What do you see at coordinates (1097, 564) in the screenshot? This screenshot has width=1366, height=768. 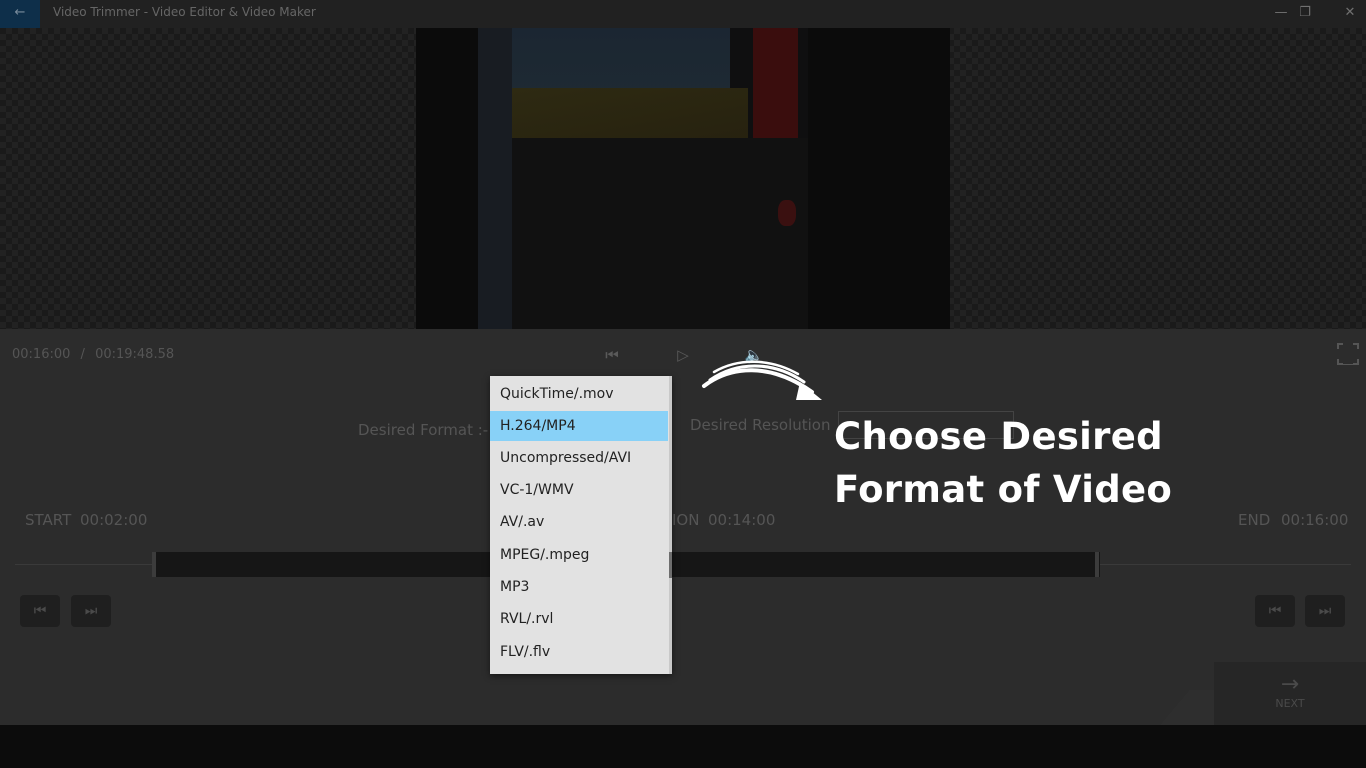 I see `trim-end-handle` at bounding box center [1097, 564].